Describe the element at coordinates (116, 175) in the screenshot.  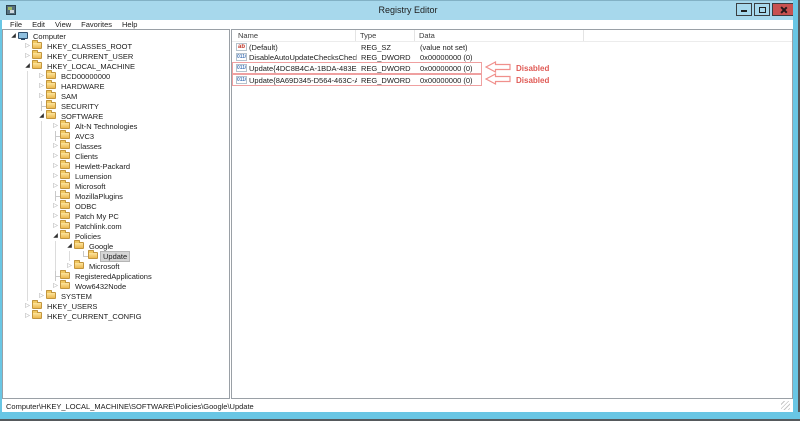
I see `tree-item-lumension: ▷ Lumension` at that location.